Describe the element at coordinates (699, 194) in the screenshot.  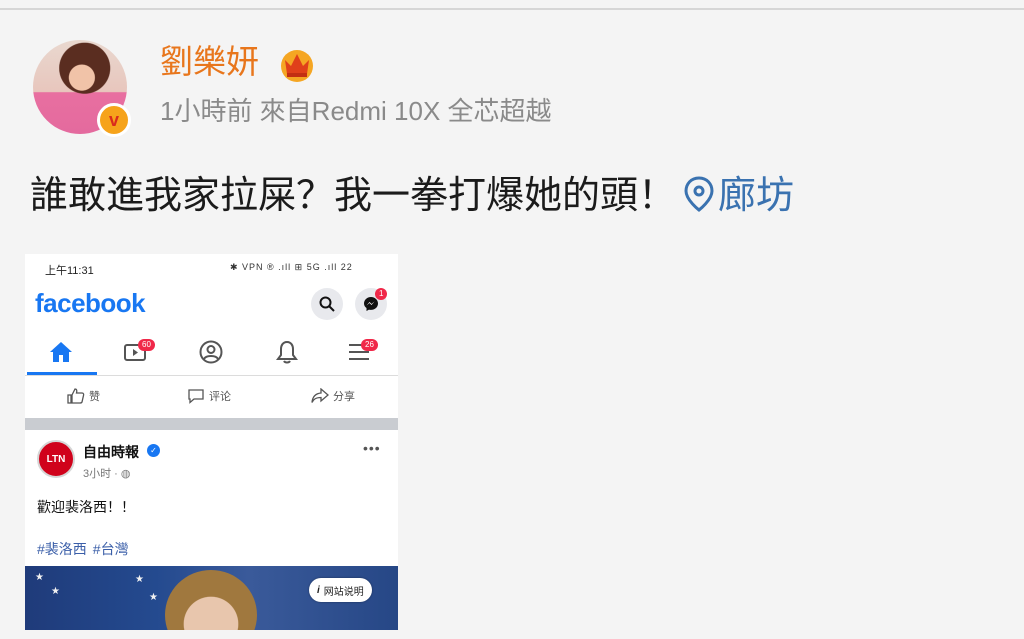
I see `location-pin-icon` at that location.